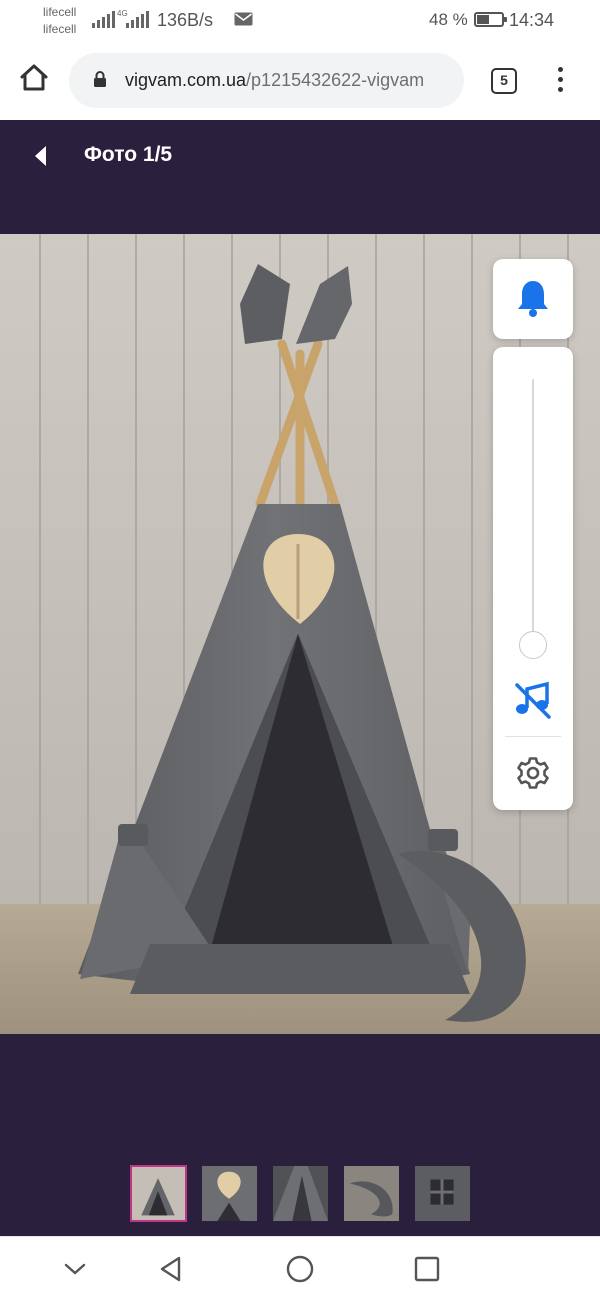  What do you see at coordinates (42, 156) in the screenshot?
I see `chevron-left-icon` at bounding box center [42, 156].